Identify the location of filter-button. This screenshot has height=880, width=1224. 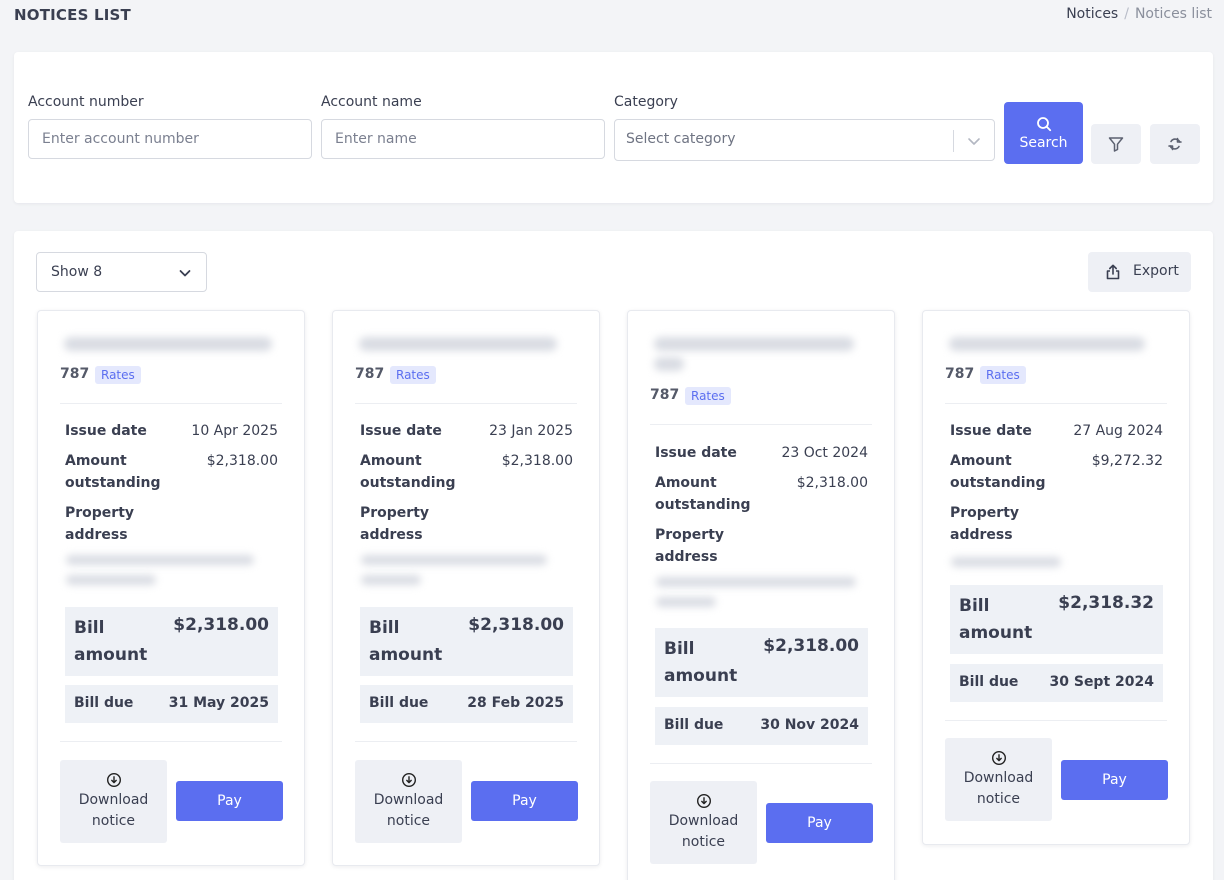
(1116, 144).